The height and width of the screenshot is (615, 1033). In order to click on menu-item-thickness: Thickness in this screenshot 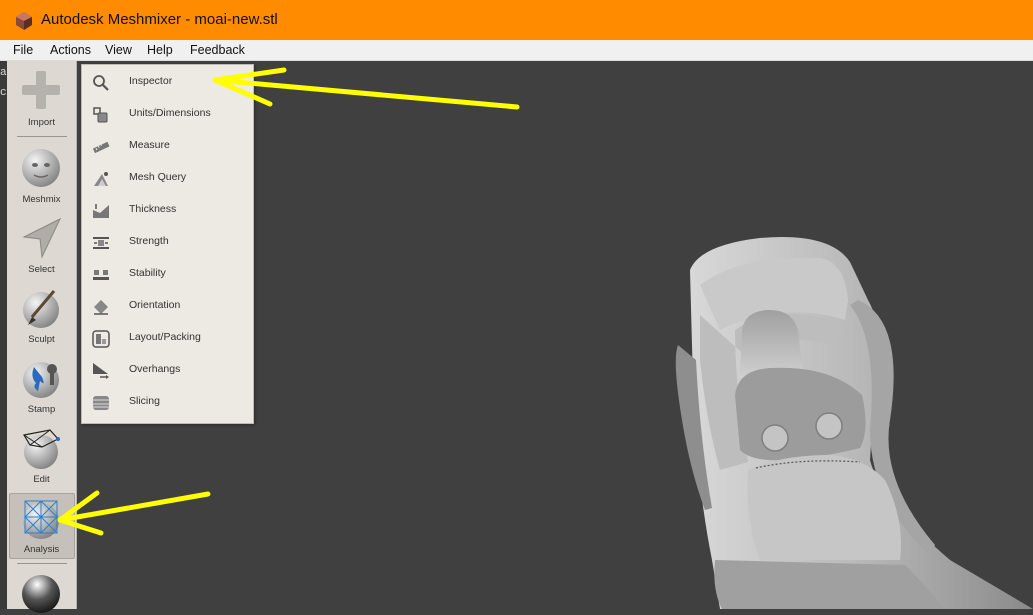, I will do `click(167, 211)`.